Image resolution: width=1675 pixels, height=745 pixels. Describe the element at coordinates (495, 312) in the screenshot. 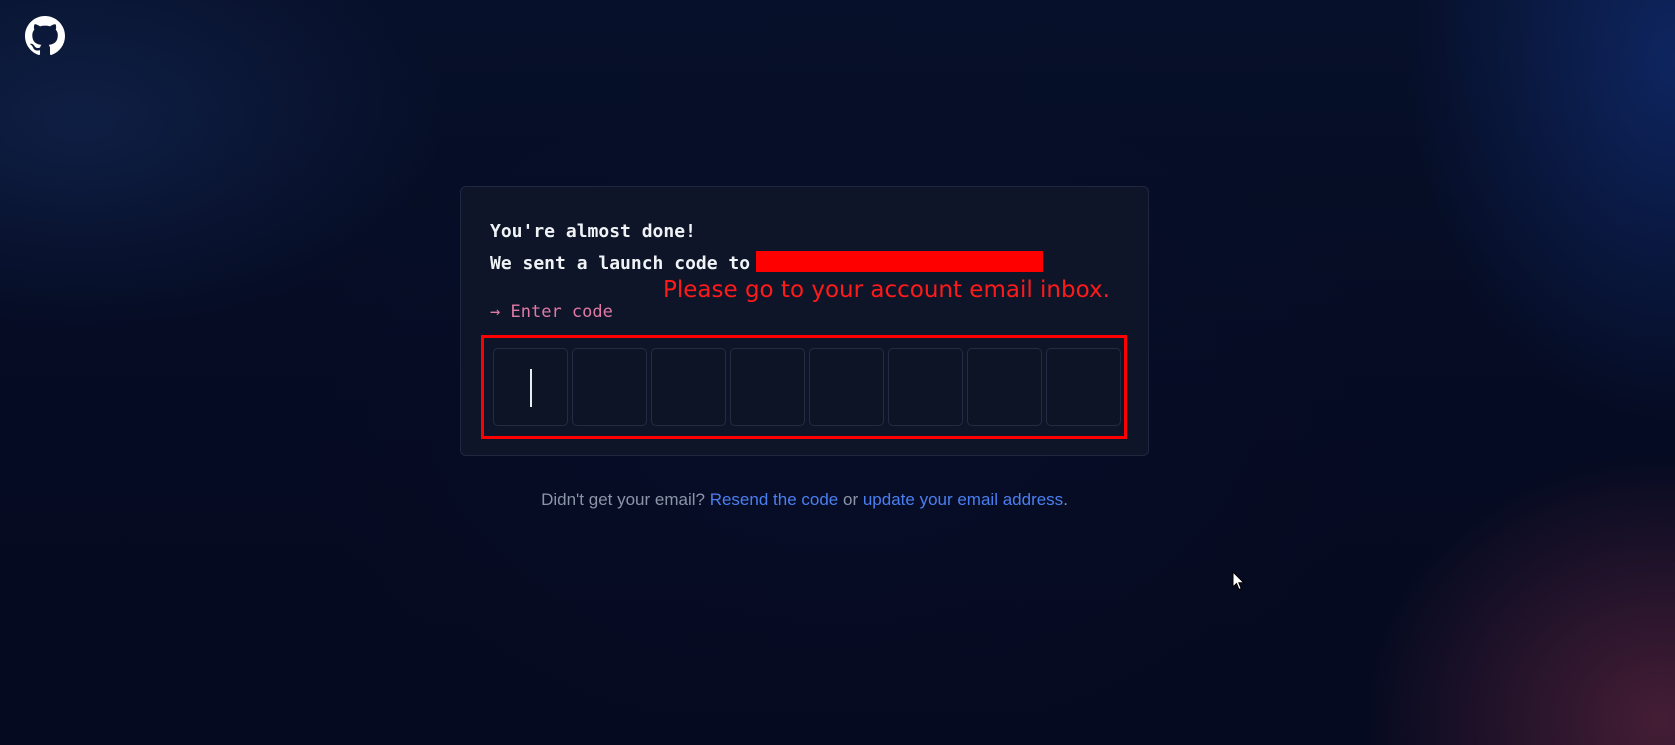

I see `arrow-right-icon: →` at that location.